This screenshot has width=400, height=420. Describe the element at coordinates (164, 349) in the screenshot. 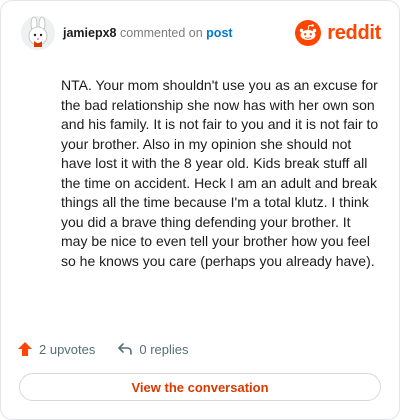

I see `reply-count: 0 replies` at that location.